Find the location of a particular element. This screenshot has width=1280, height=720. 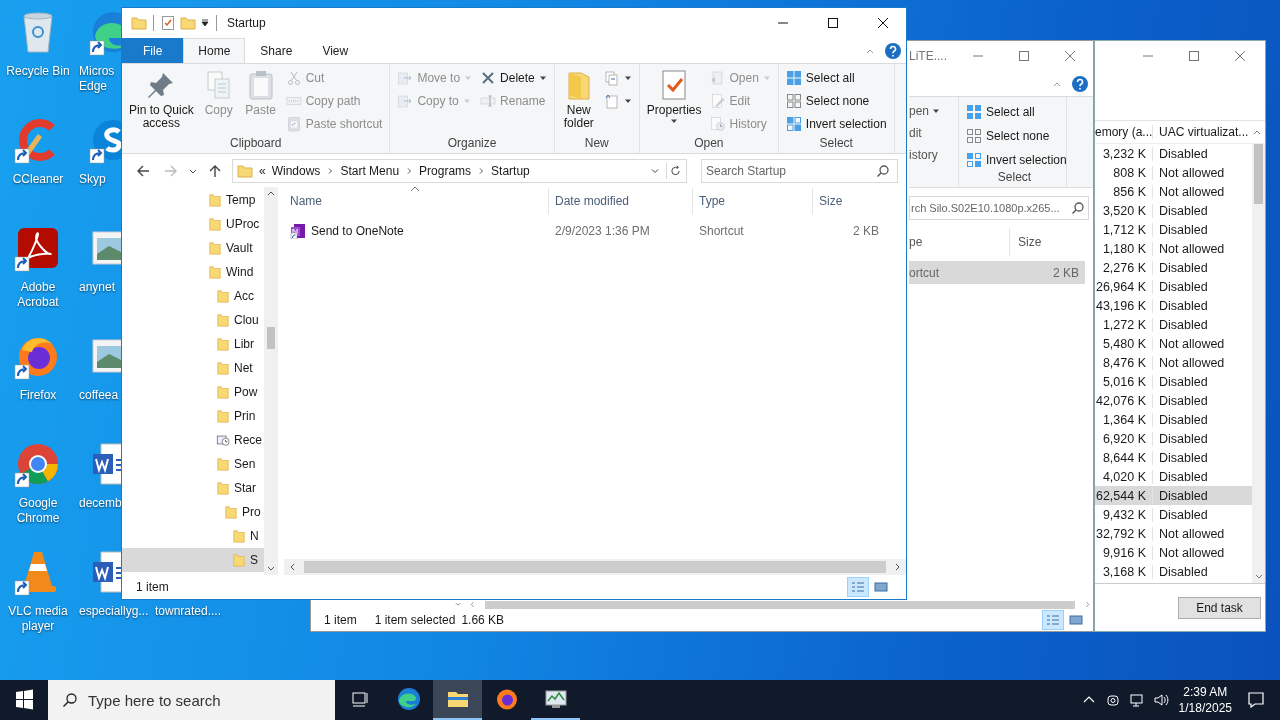

search-field: Search Startup is located at coordinates (799, 170).